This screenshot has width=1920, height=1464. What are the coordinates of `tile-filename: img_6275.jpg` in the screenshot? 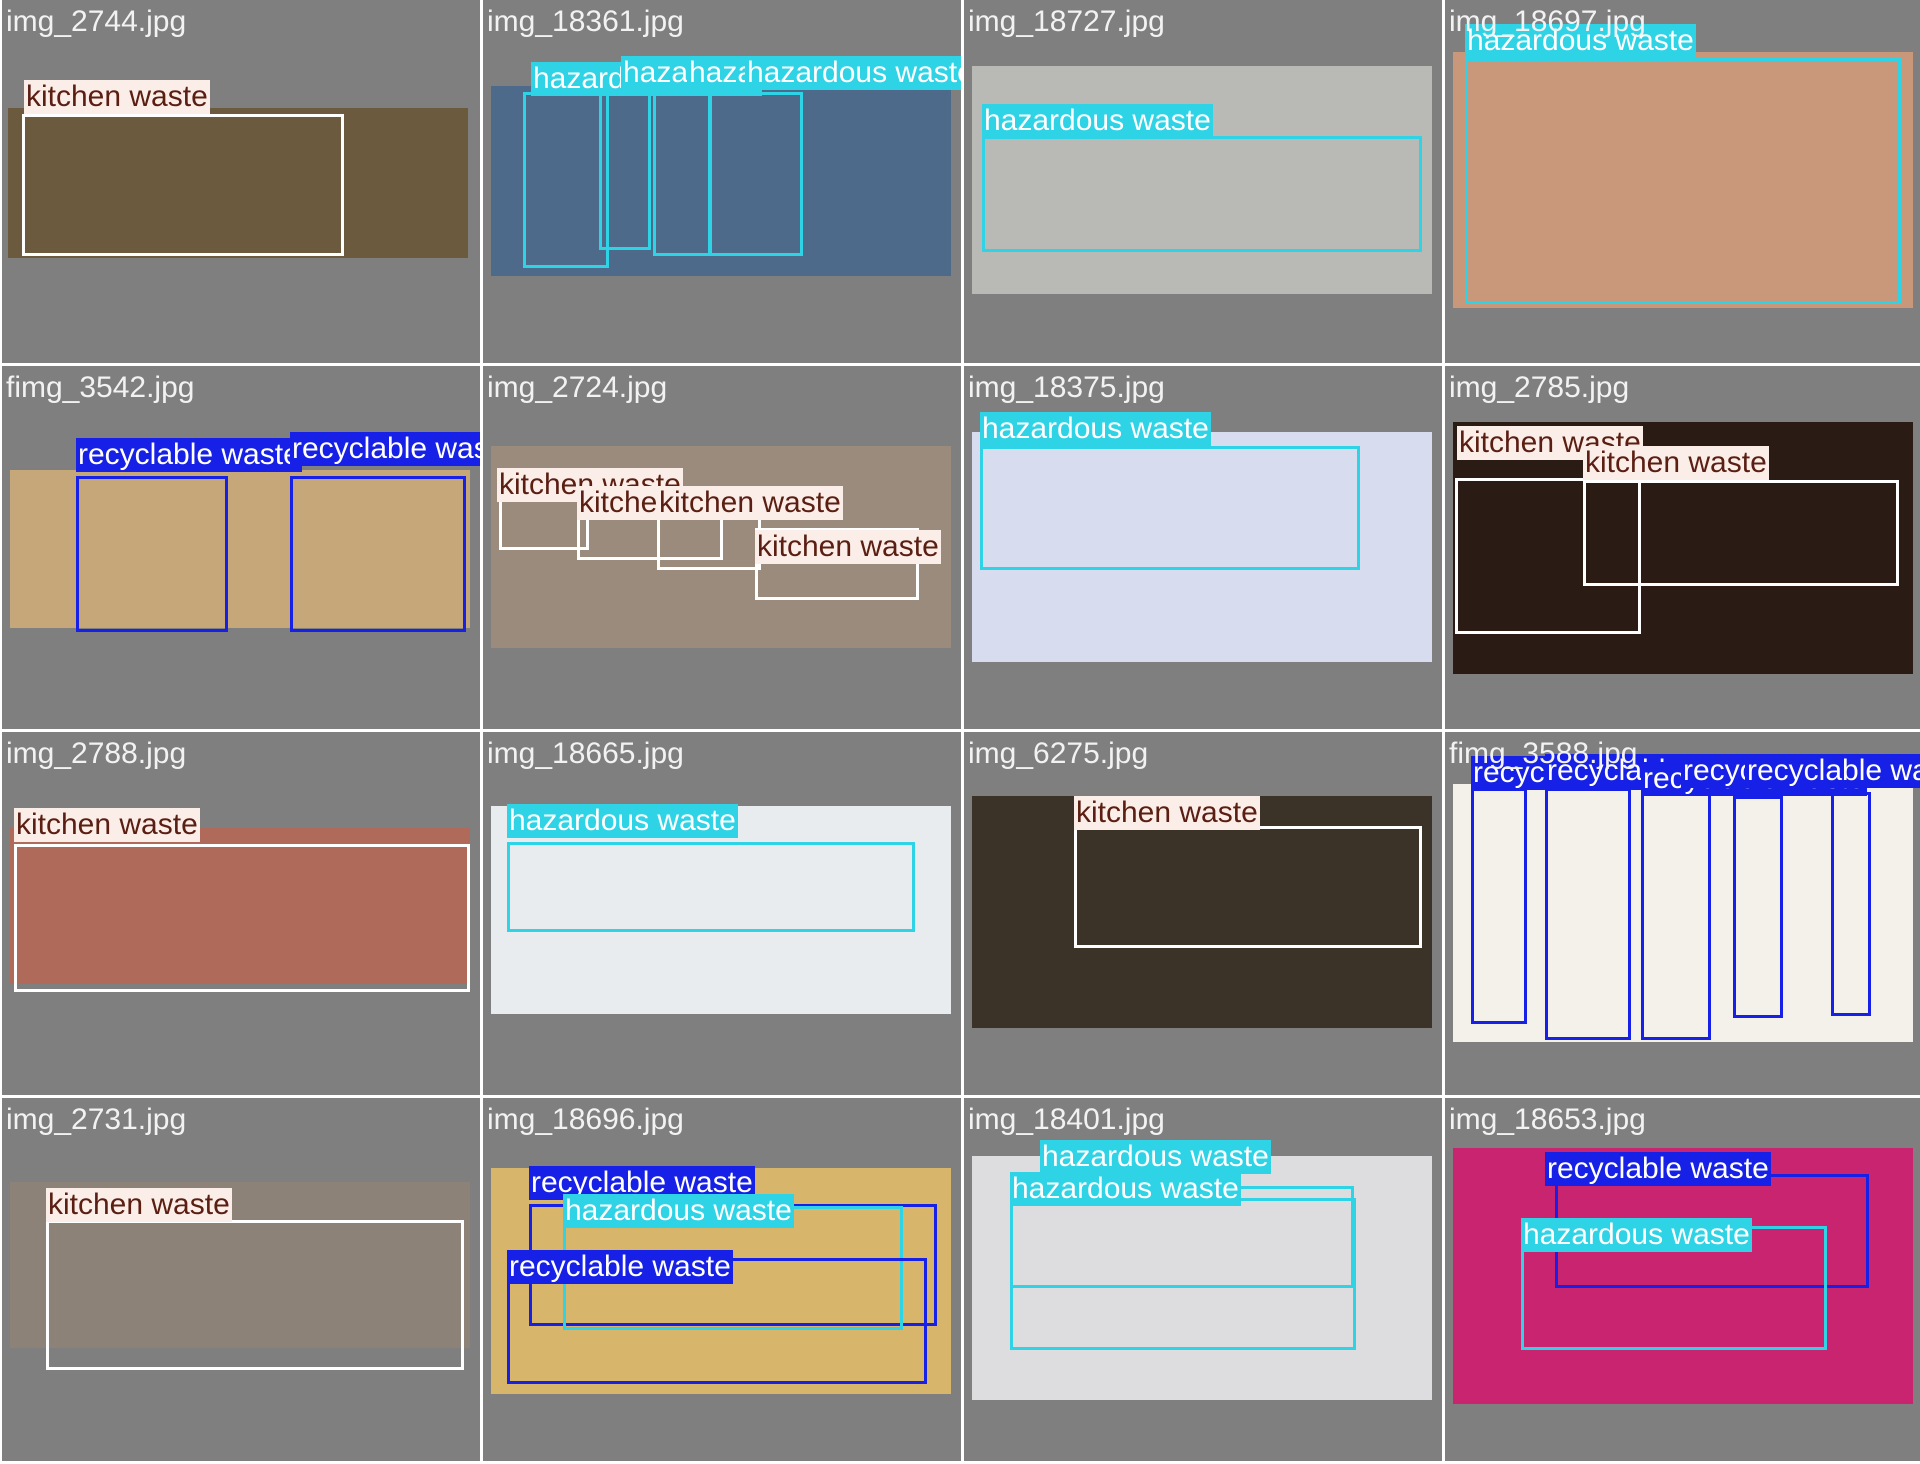 It's located at (1058, 753).